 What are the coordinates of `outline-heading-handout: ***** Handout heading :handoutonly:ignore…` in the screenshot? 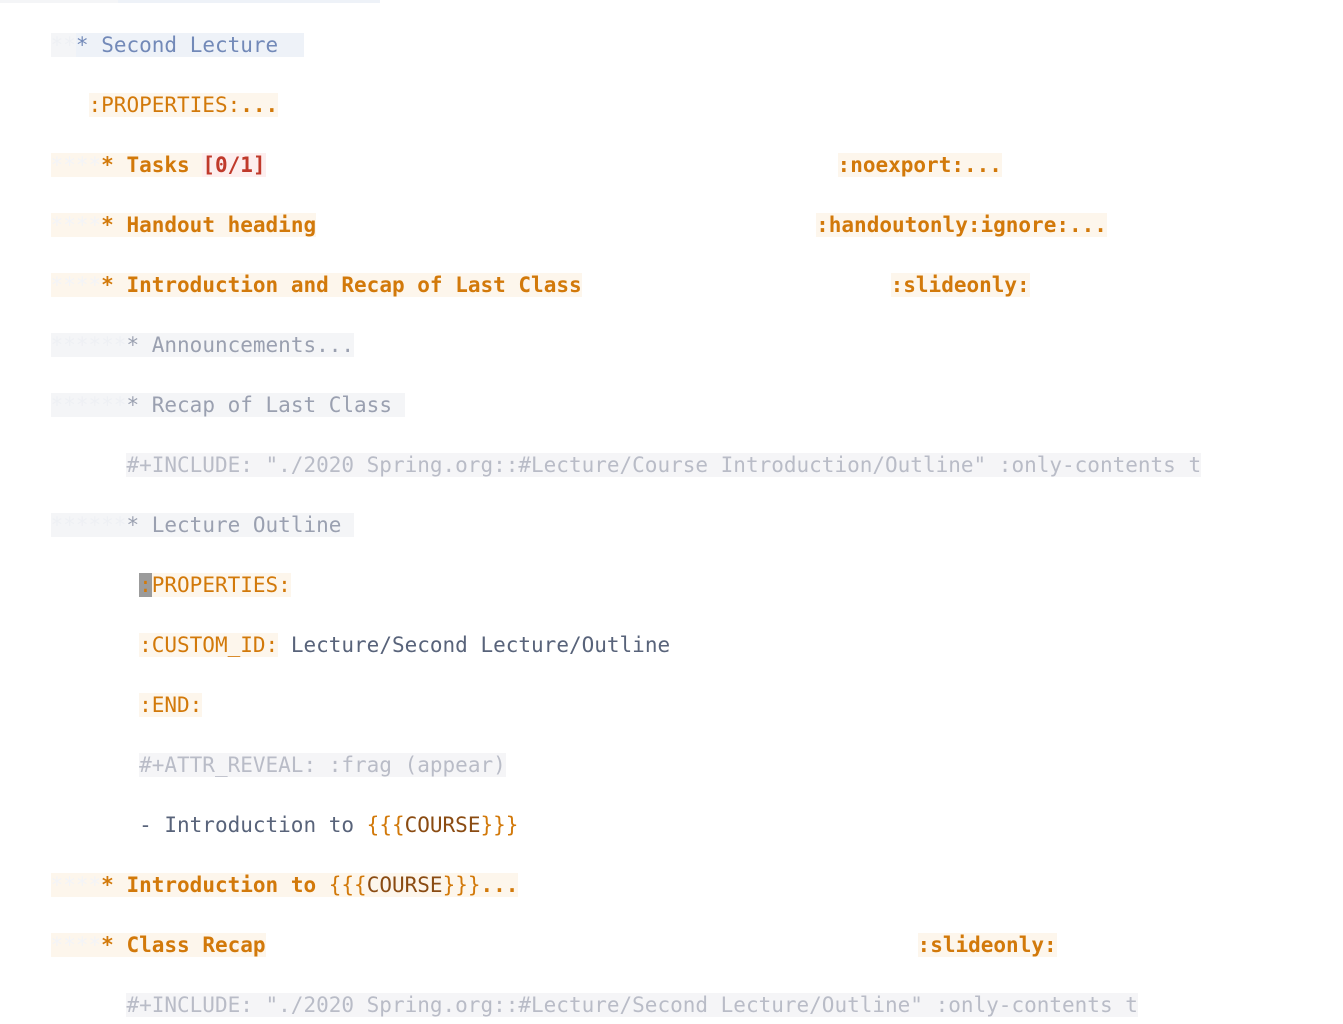 It's located at (671, 208).